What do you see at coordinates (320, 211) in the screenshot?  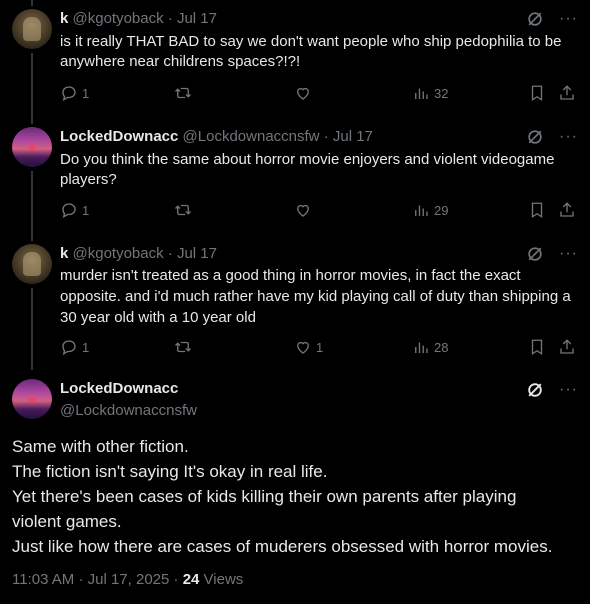 I see `action-bar: 1 29` at bounding box center [320, 211].